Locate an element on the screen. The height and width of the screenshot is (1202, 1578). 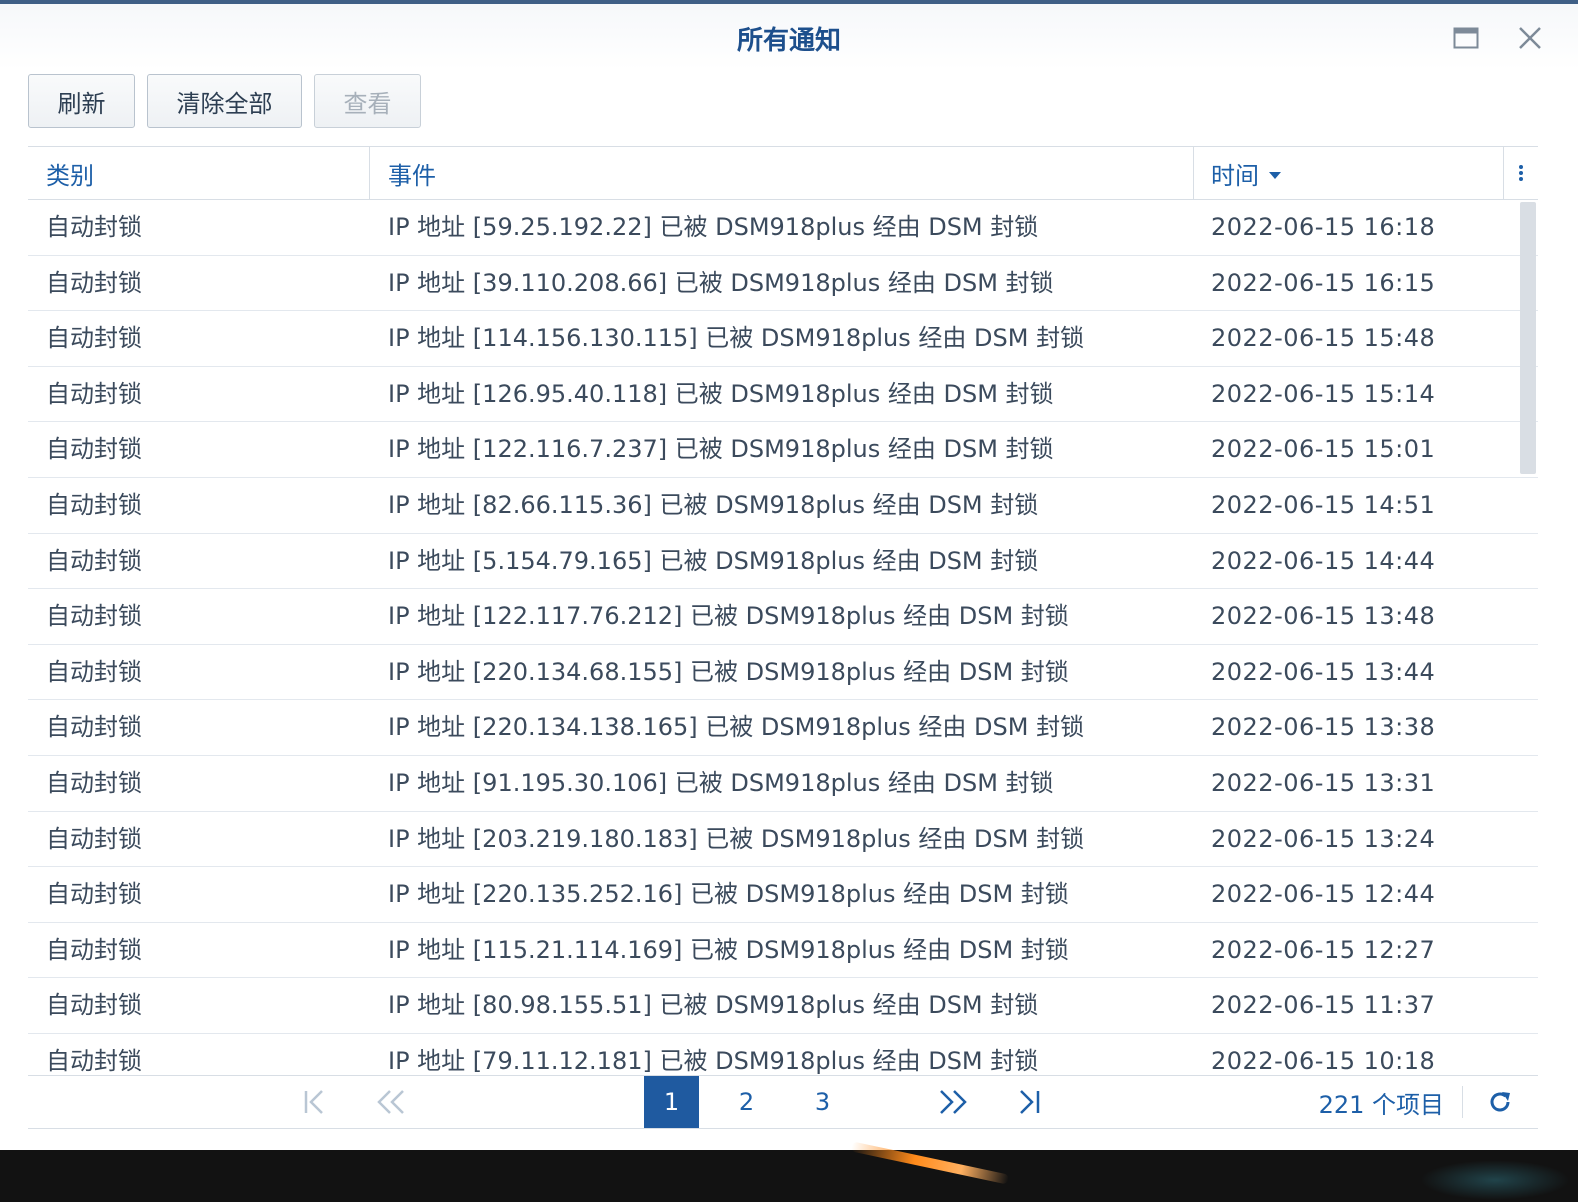
column-header-time: 时间 is located at coordinates (1349, 173).